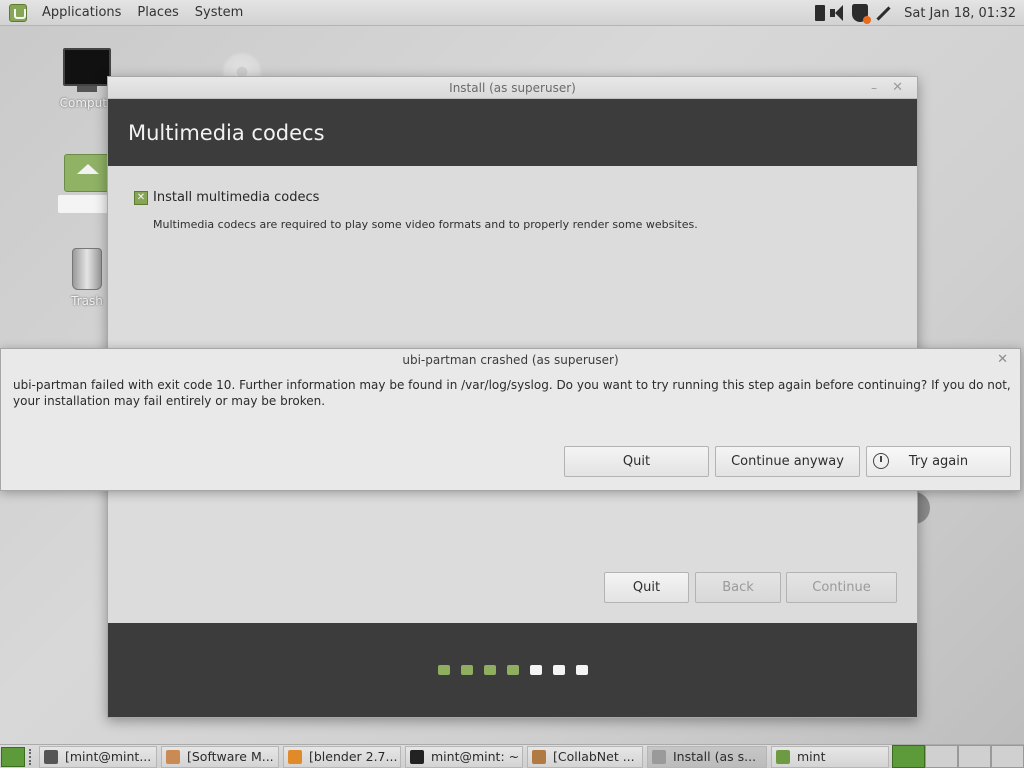 This screenshot has width=1024, height=768. I want to click on installer-progress-footer, so click(512, 670).